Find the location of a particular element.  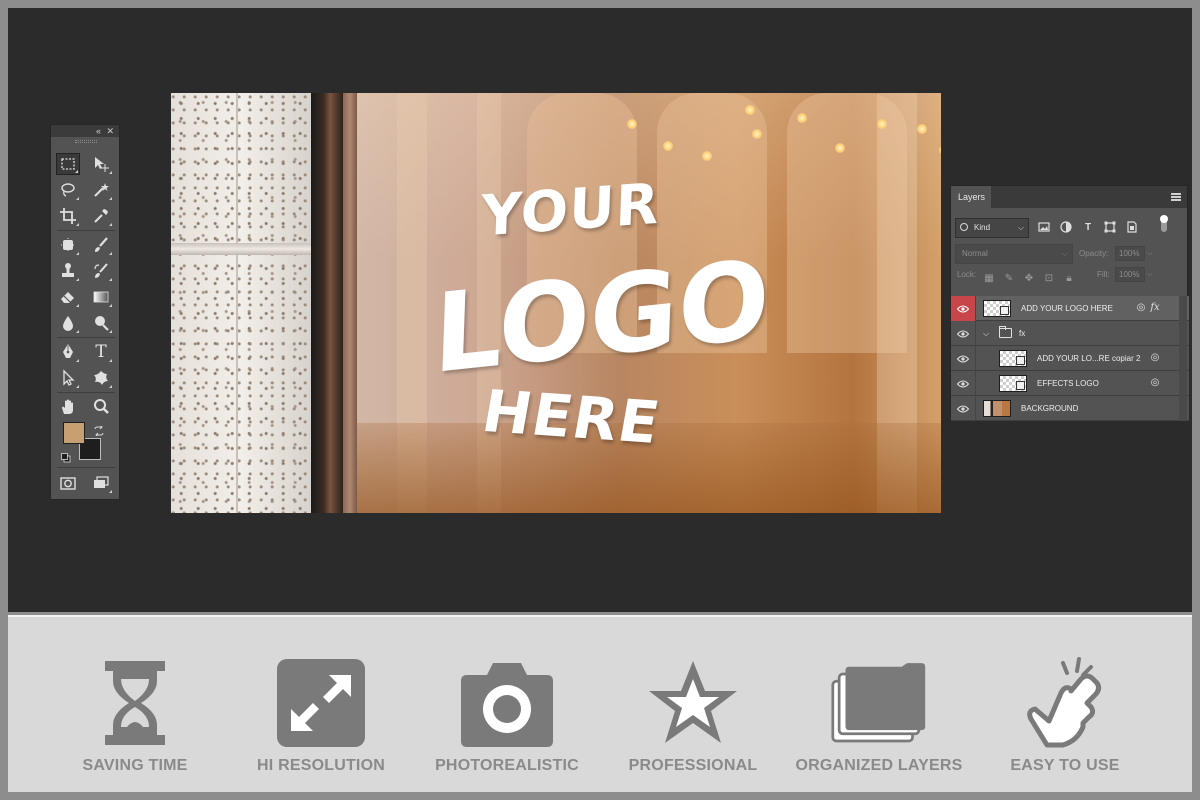

quick-mask-icon is located at coordinates (68, 483).